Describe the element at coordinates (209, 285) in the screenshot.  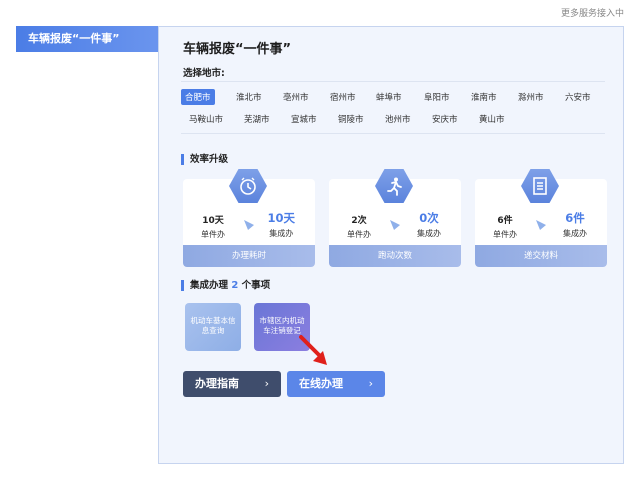
I see `integrated-heading-prefix: 集成办理` at that location.